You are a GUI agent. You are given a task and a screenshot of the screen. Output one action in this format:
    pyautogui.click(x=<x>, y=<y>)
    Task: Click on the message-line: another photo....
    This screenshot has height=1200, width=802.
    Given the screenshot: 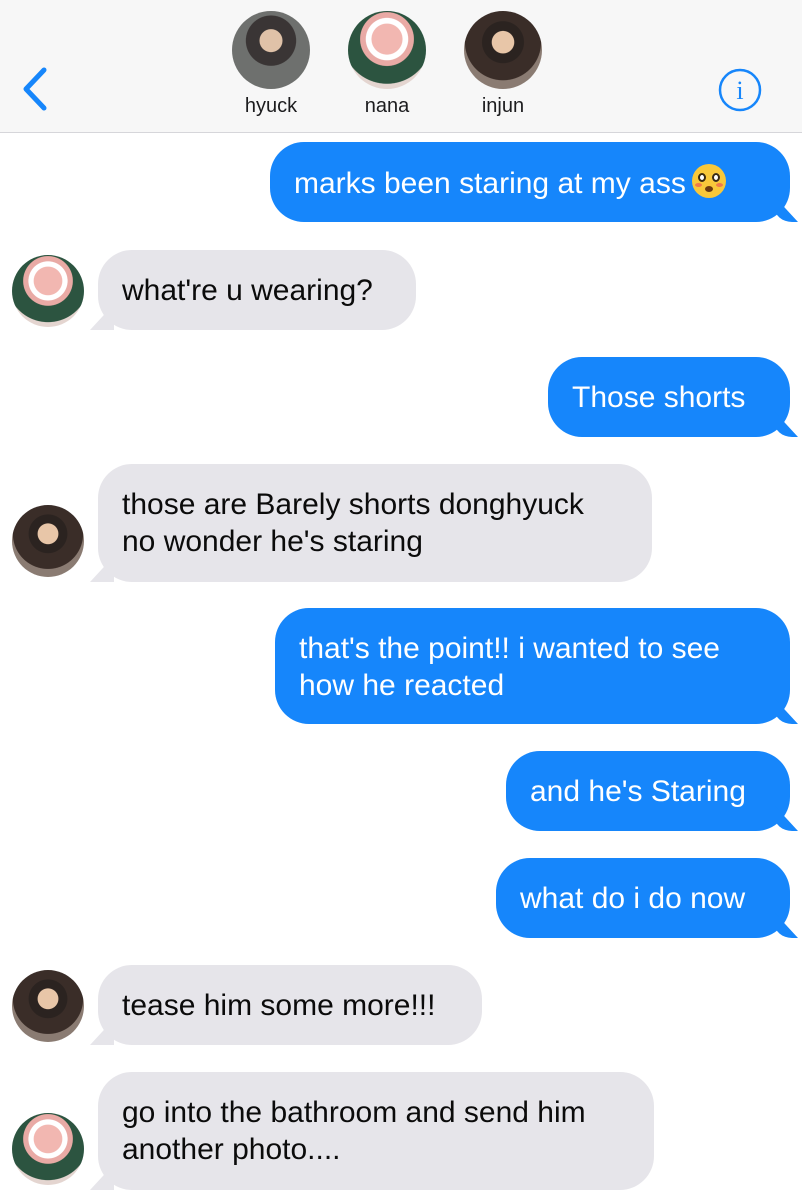 What is the action you would take?
    pyautogui.click(x=231, y=1149)
    